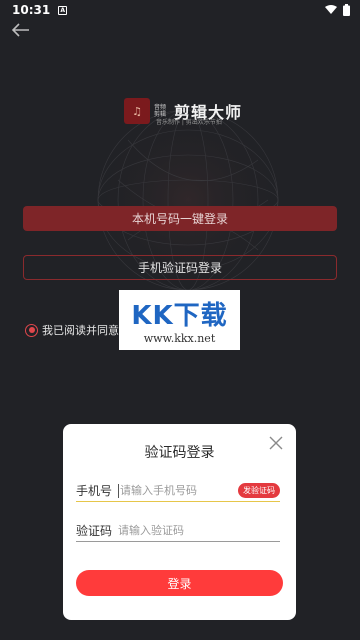  Describe the element at coordinates (118, 490) in the screenshot. I see `text-cursor` at that location.